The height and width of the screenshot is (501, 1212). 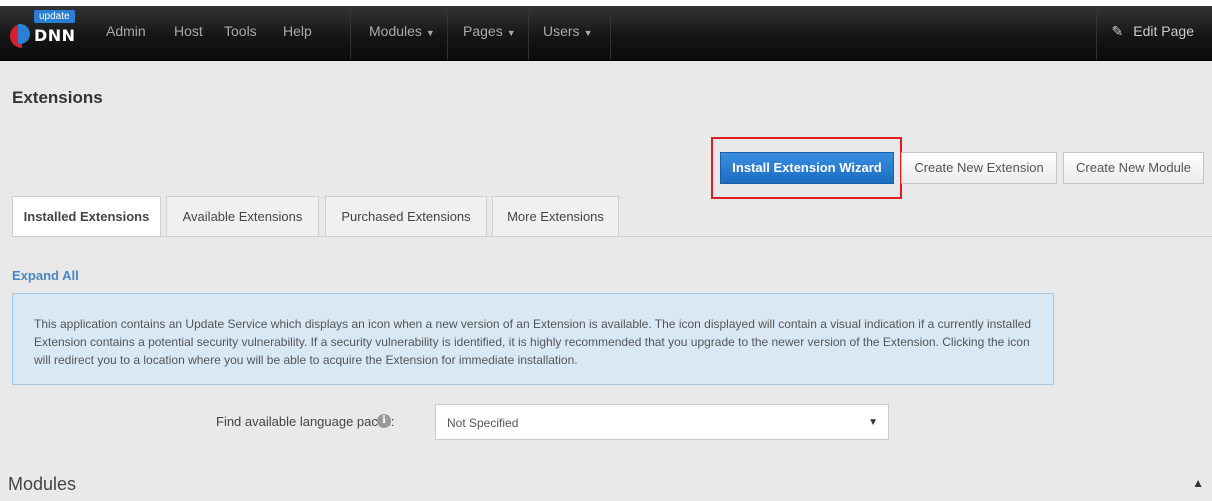 What do you see at coordinates (1133, 168) in the screenshot?
I see `create-new-module-button: Create New Module` at bounding box center [1133, 168].